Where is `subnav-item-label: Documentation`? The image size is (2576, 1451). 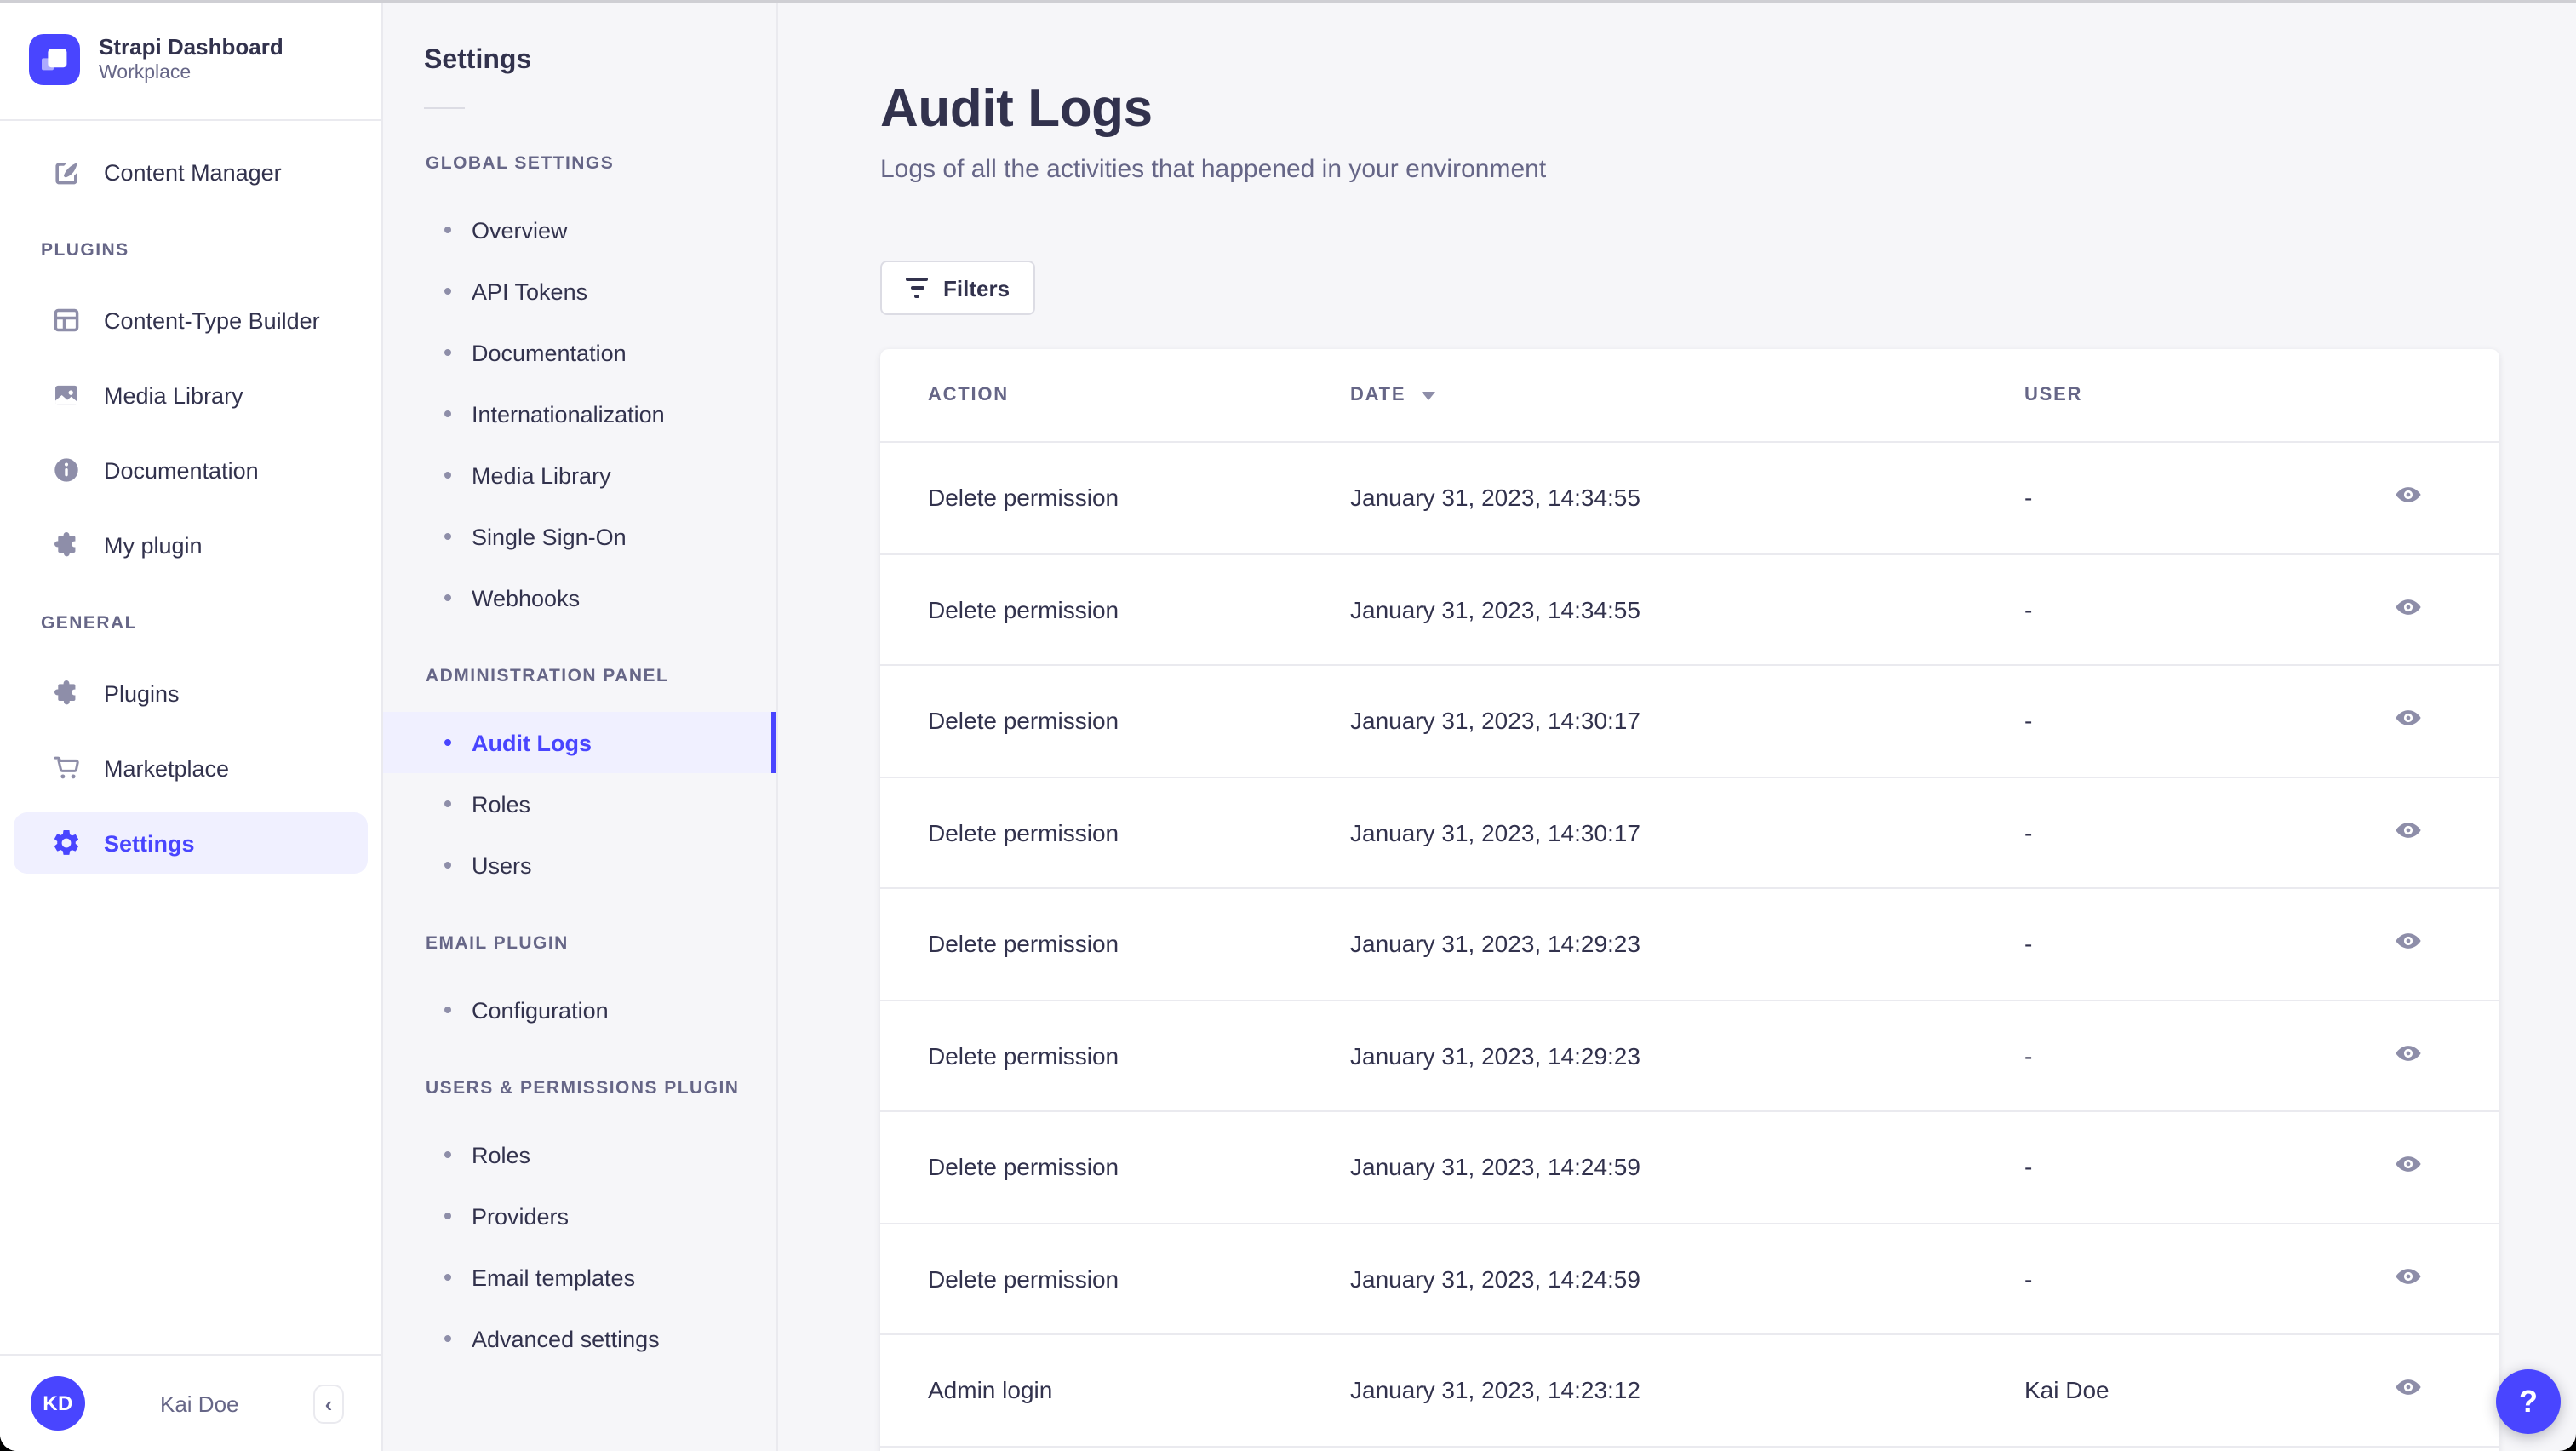
subnav-item-label: Documentation is located at coordinates (549, 352).